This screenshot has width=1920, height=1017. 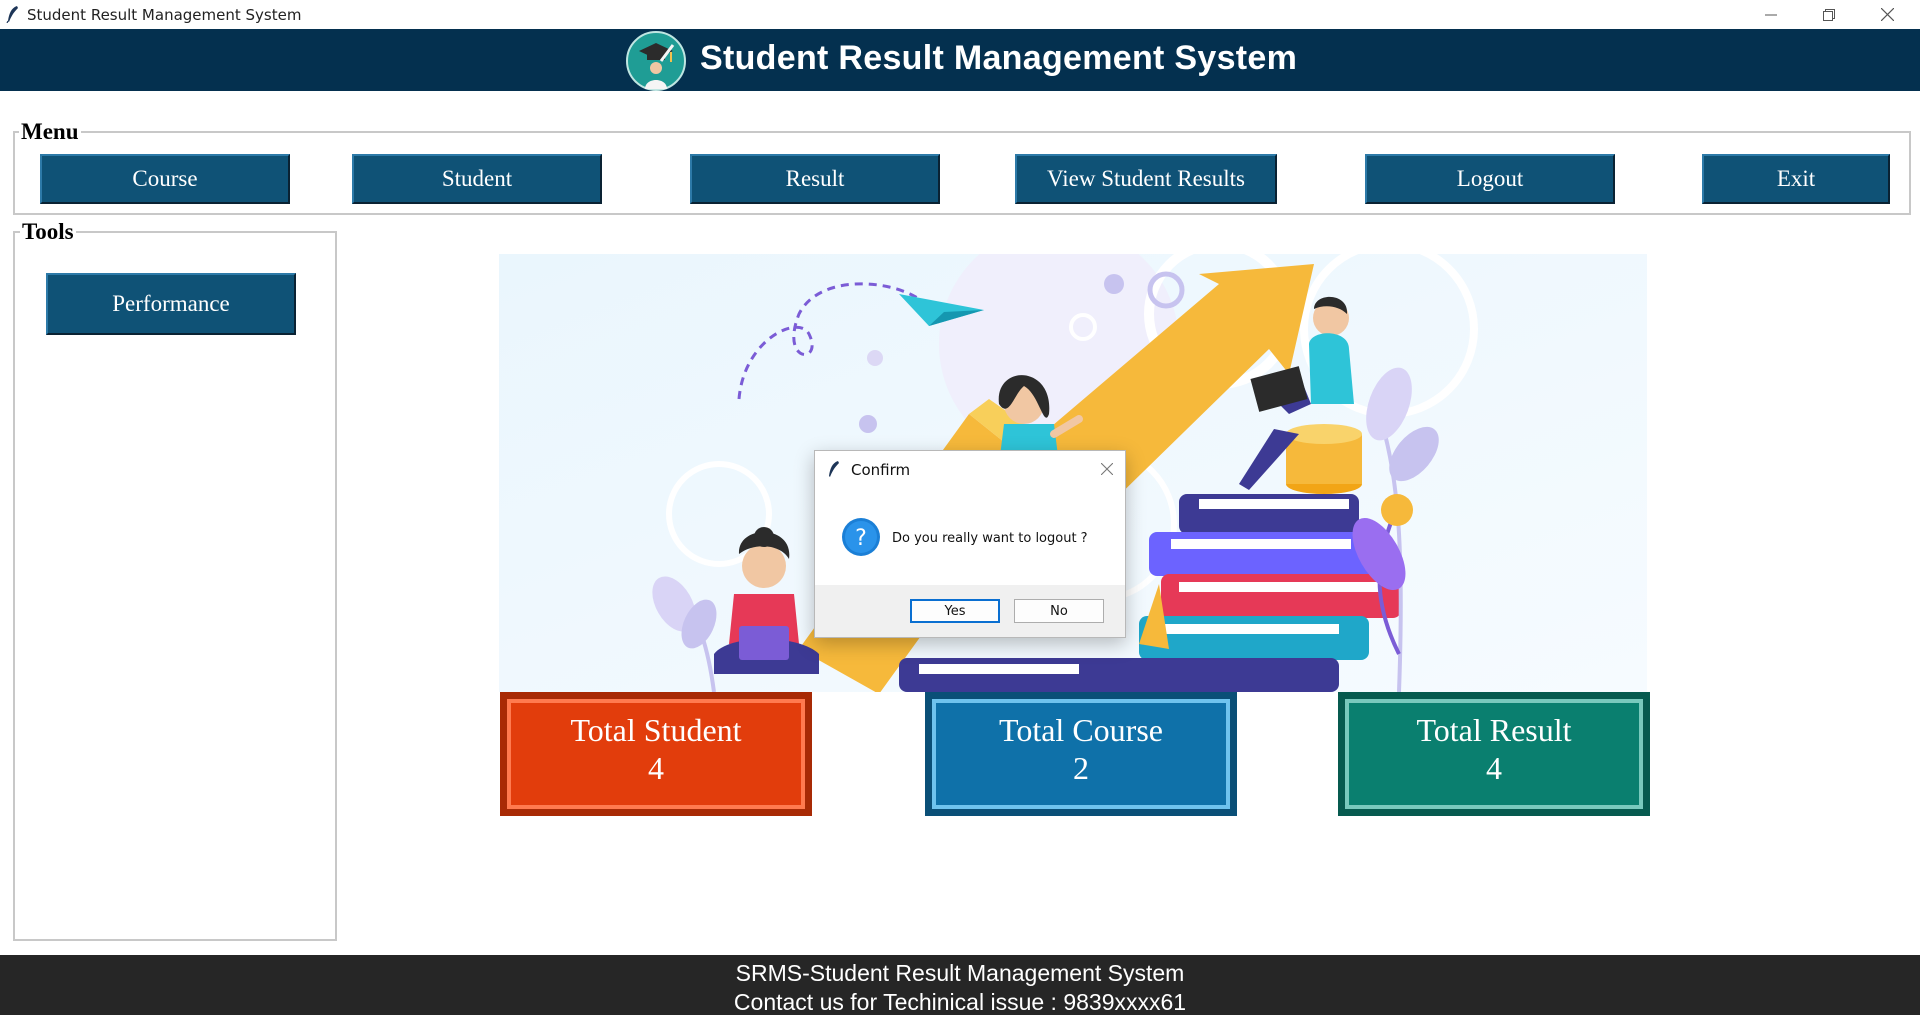 I want to click on total-student-card: Total Student 4, so click(x=656, y=754).